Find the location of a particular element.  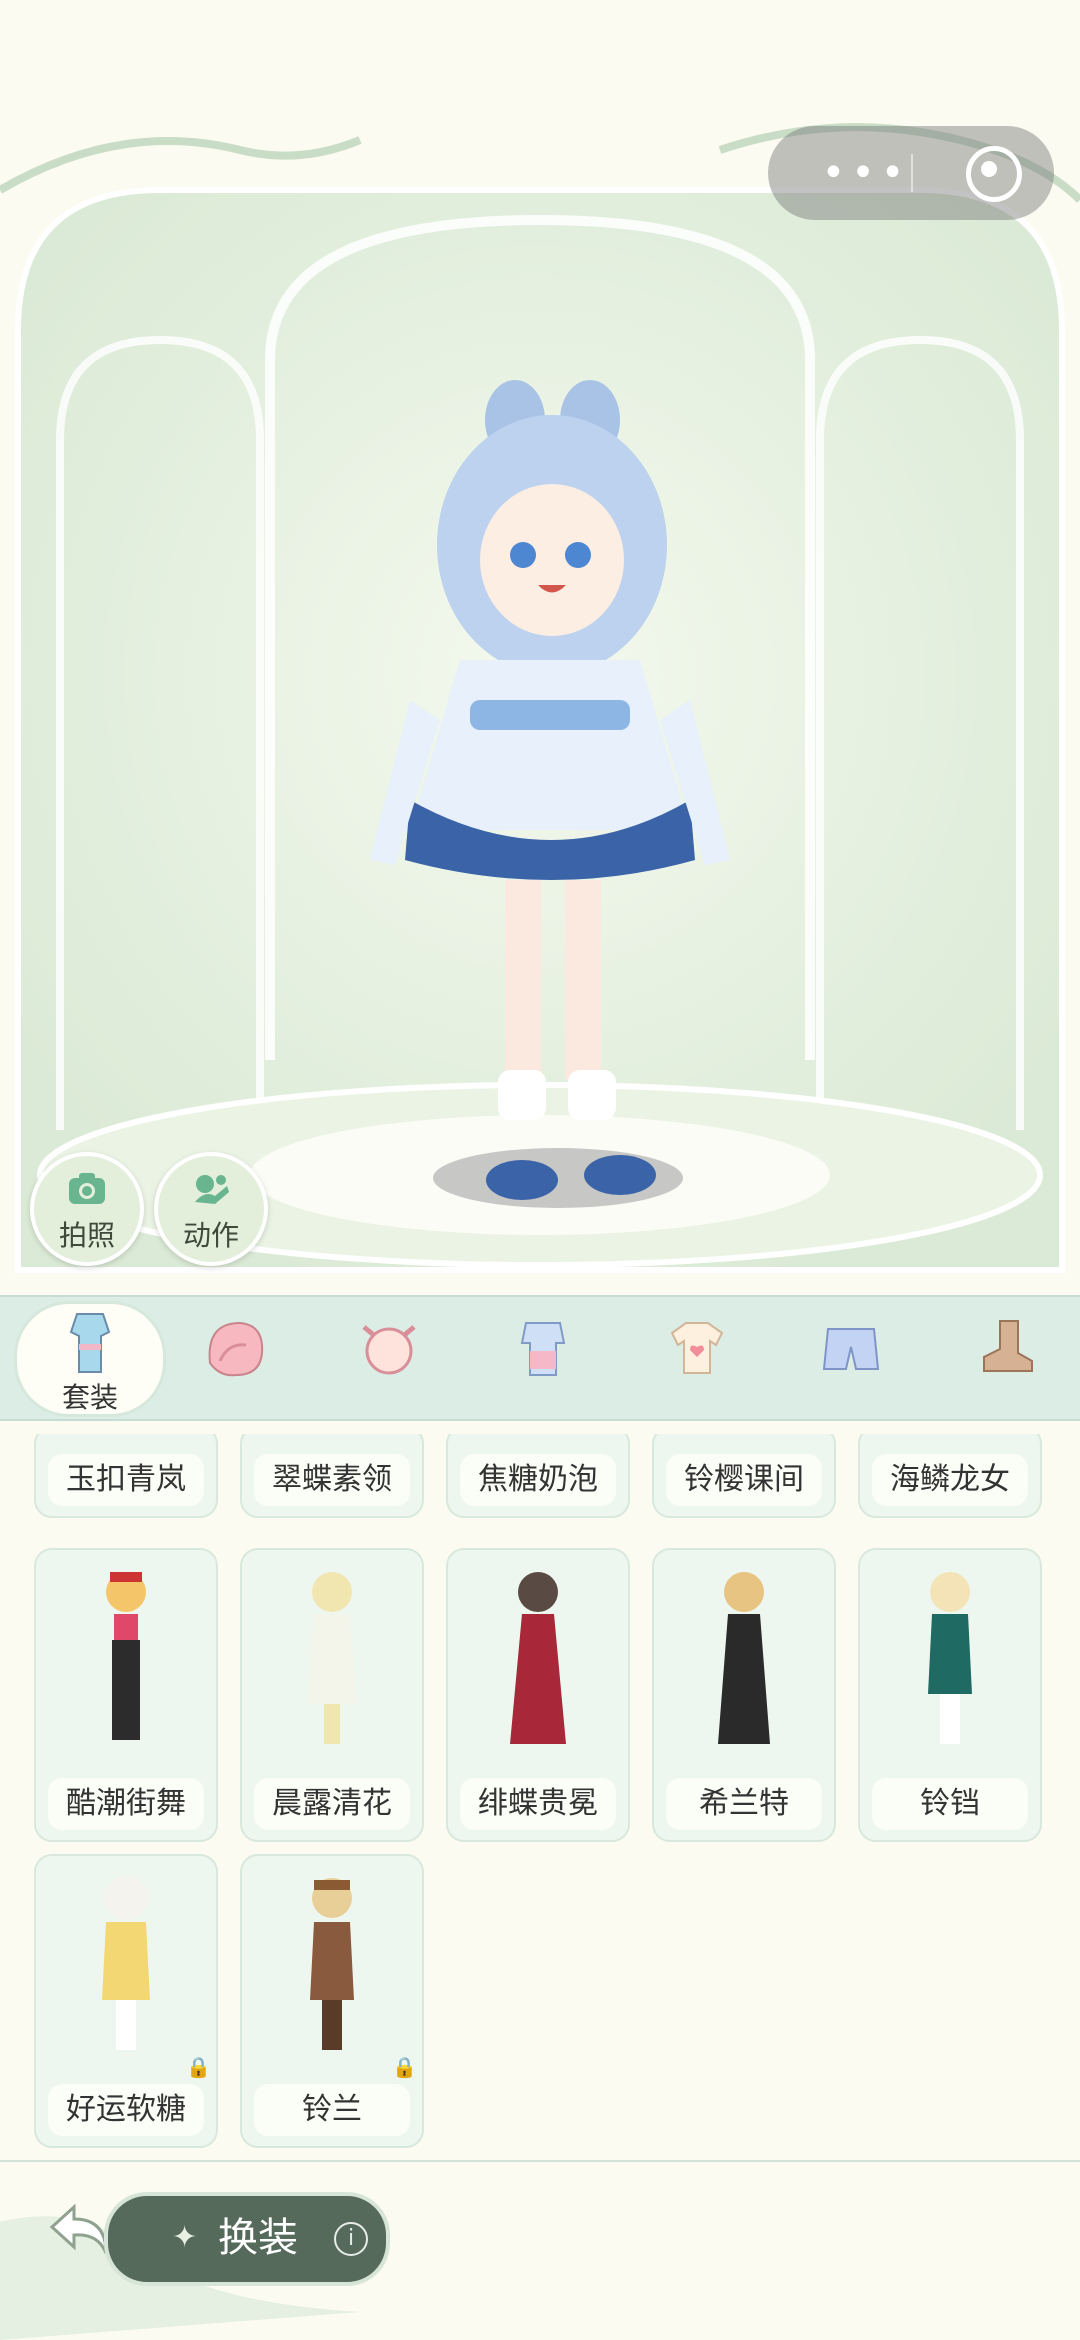

outfit-card: 翠蝶素领 is located at coordinates (332, 1476).